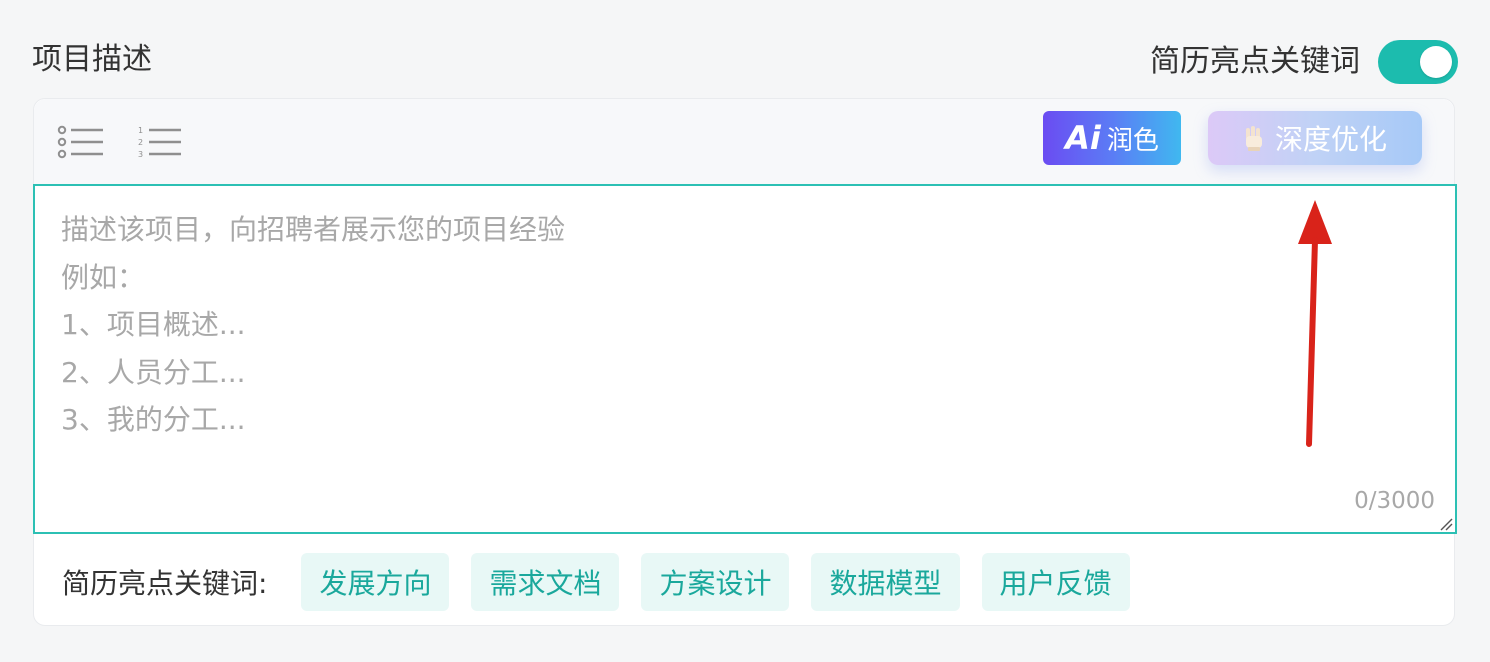 The image size is (1490, 662). Describe the element at coordinates (80, 142) in the screenshot. I see `bullet-list-icon` at that location.